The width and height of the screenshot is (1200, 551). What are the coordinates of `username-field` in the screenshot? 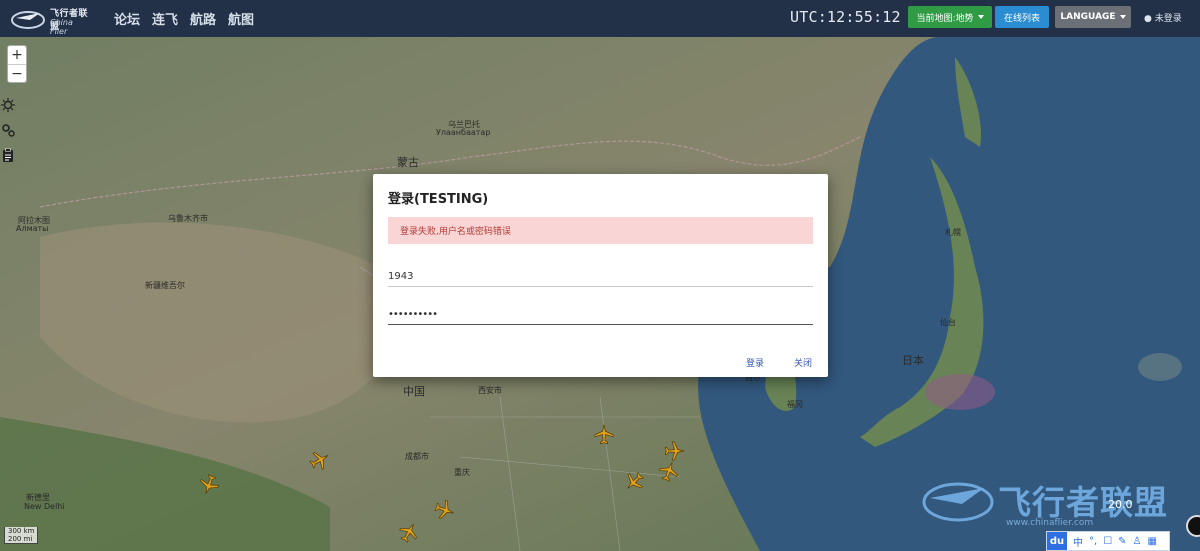 It's located at (600, 277).